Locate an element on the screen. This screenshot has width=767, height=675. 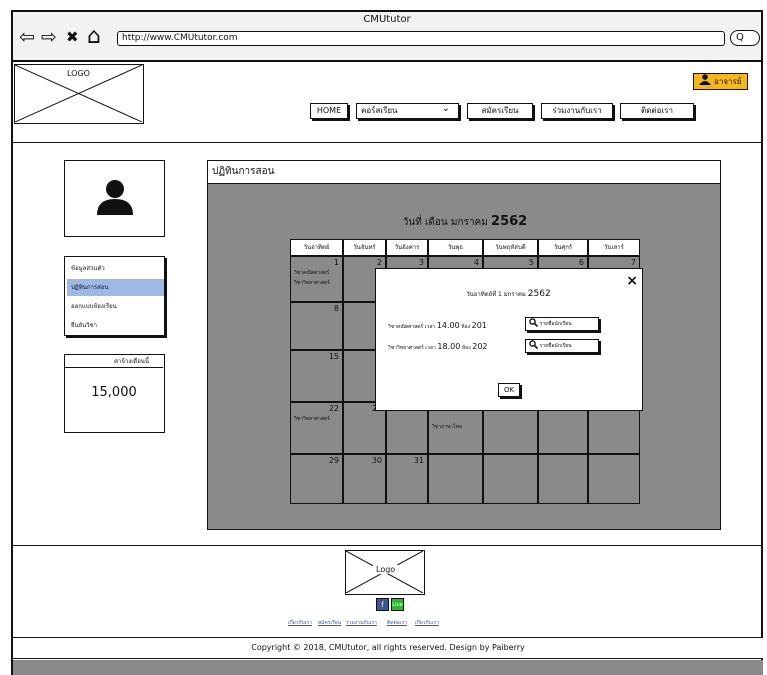
stop-icon: ✖ is located at coordinates (72, 37).